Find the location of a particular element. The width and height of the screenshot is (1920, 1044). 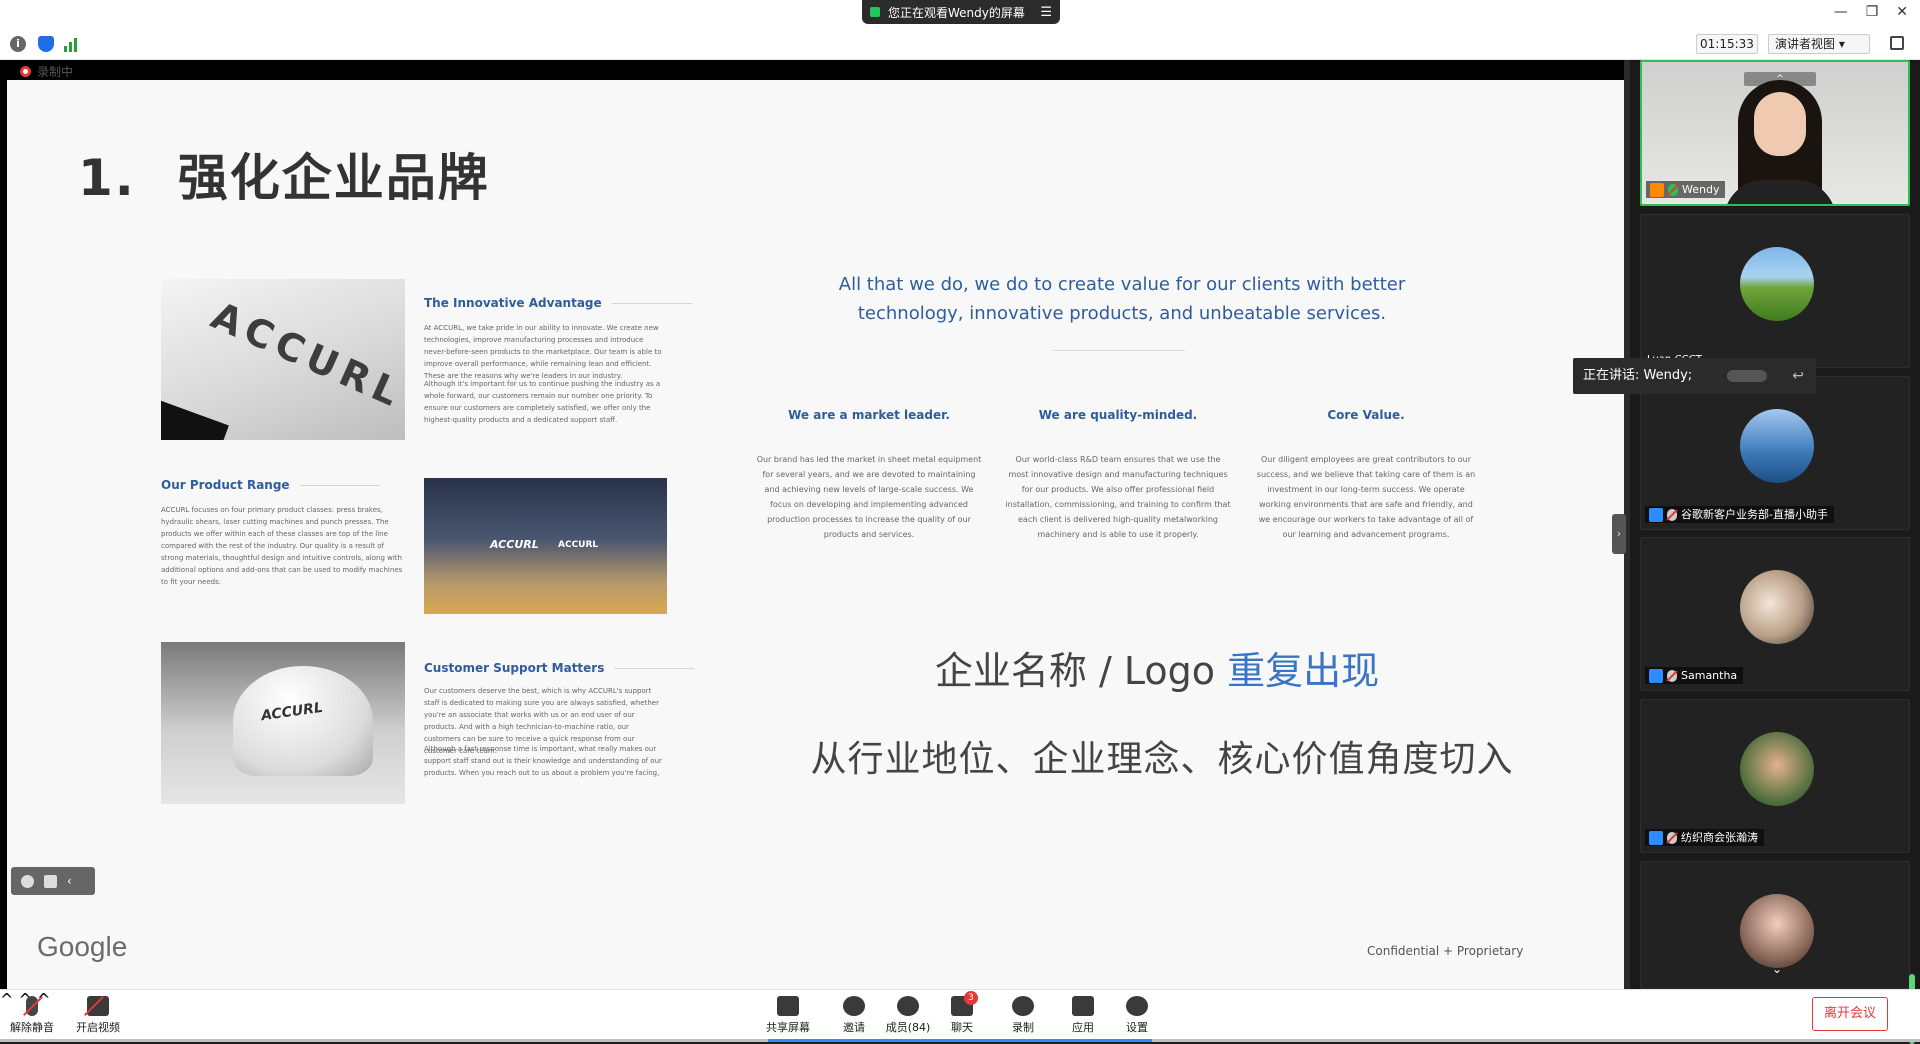

invite-button: 邀请 is located at coordinates (854, 1014).